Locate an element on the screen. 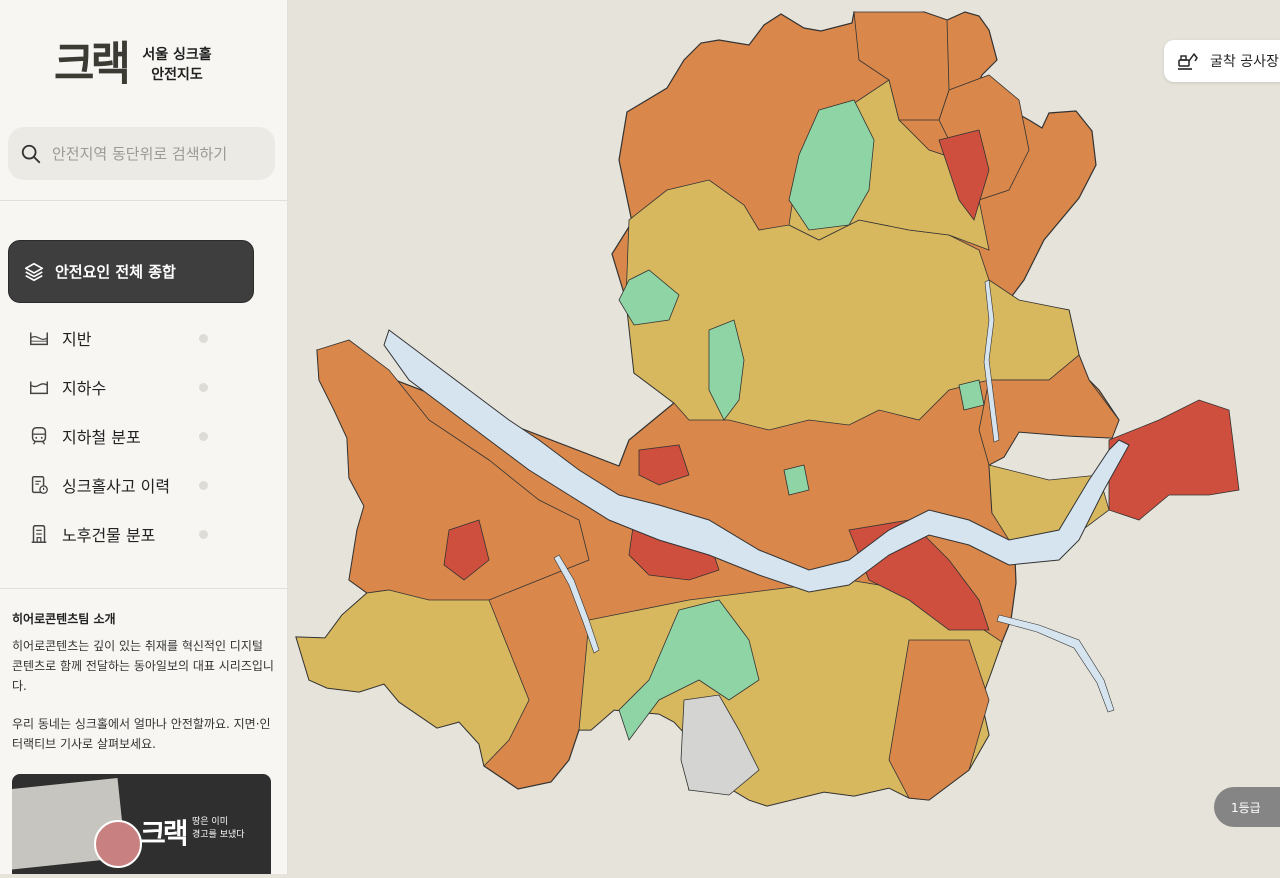 Image resolution: width=1280 pixels, height=878 pixels. crack-logo: 크랙 is located at coordinates (92, 64).